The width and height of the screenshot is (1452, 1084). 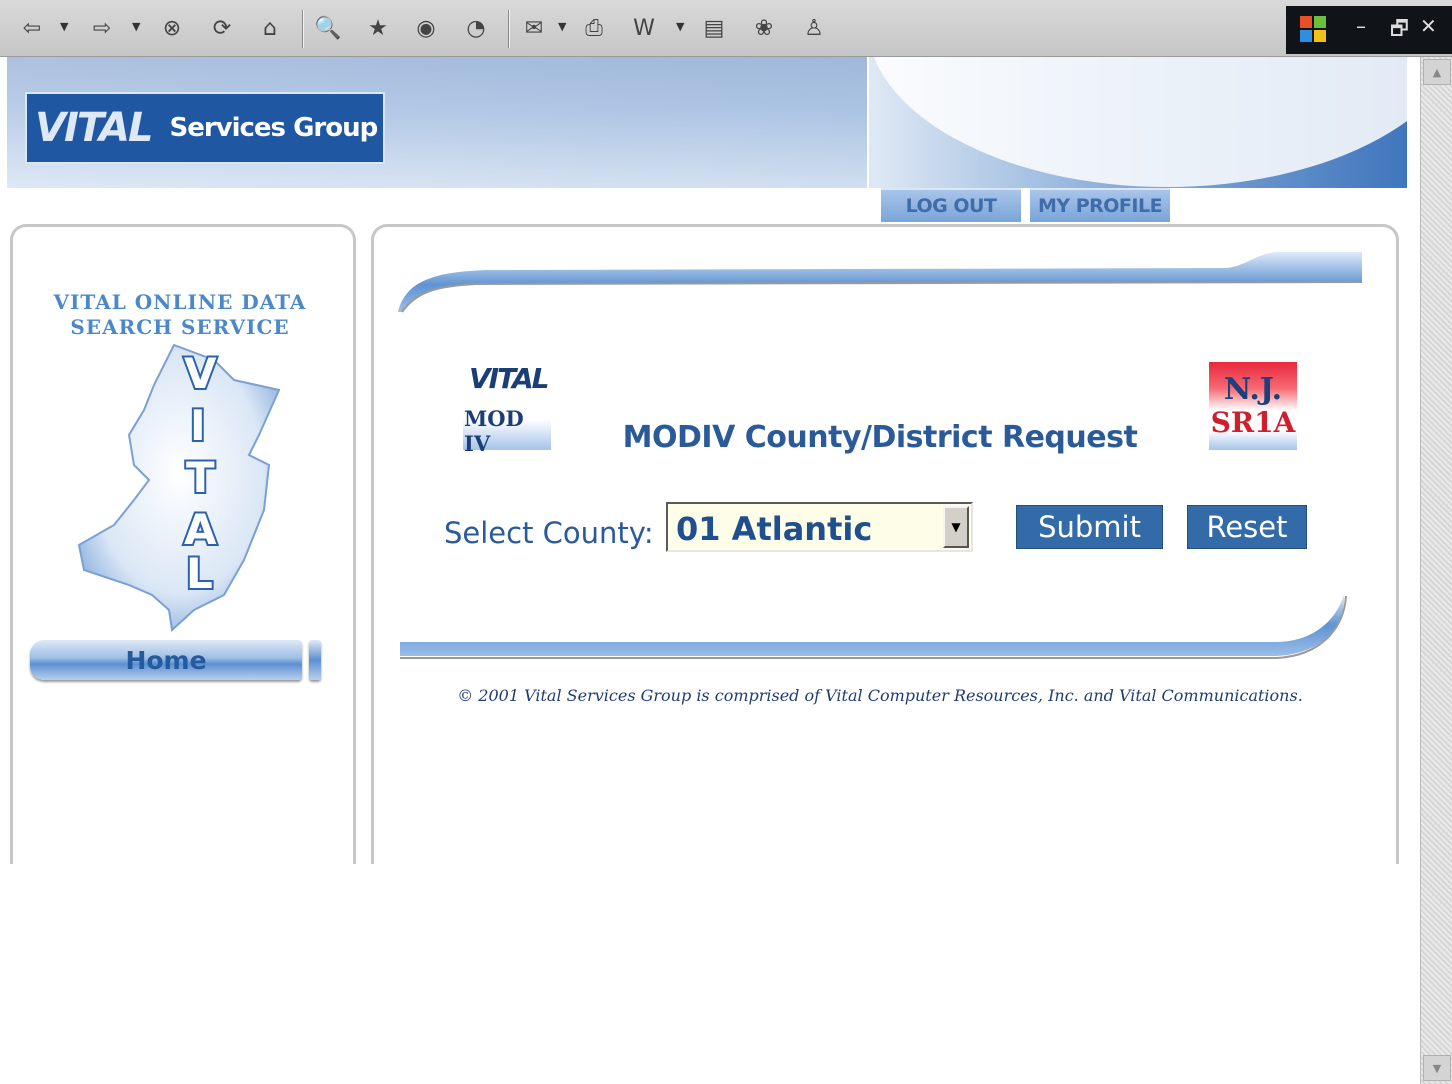 What do you see at coordinates (270, 28) in the screenshot?
I see `home-icon: ⌂` at bounding box center [270, 28].